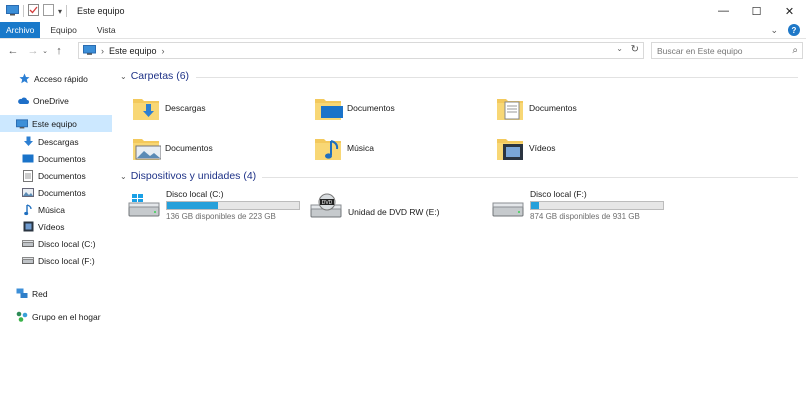  I want to click on tab-archivo: Archivo, so click(20, 30).